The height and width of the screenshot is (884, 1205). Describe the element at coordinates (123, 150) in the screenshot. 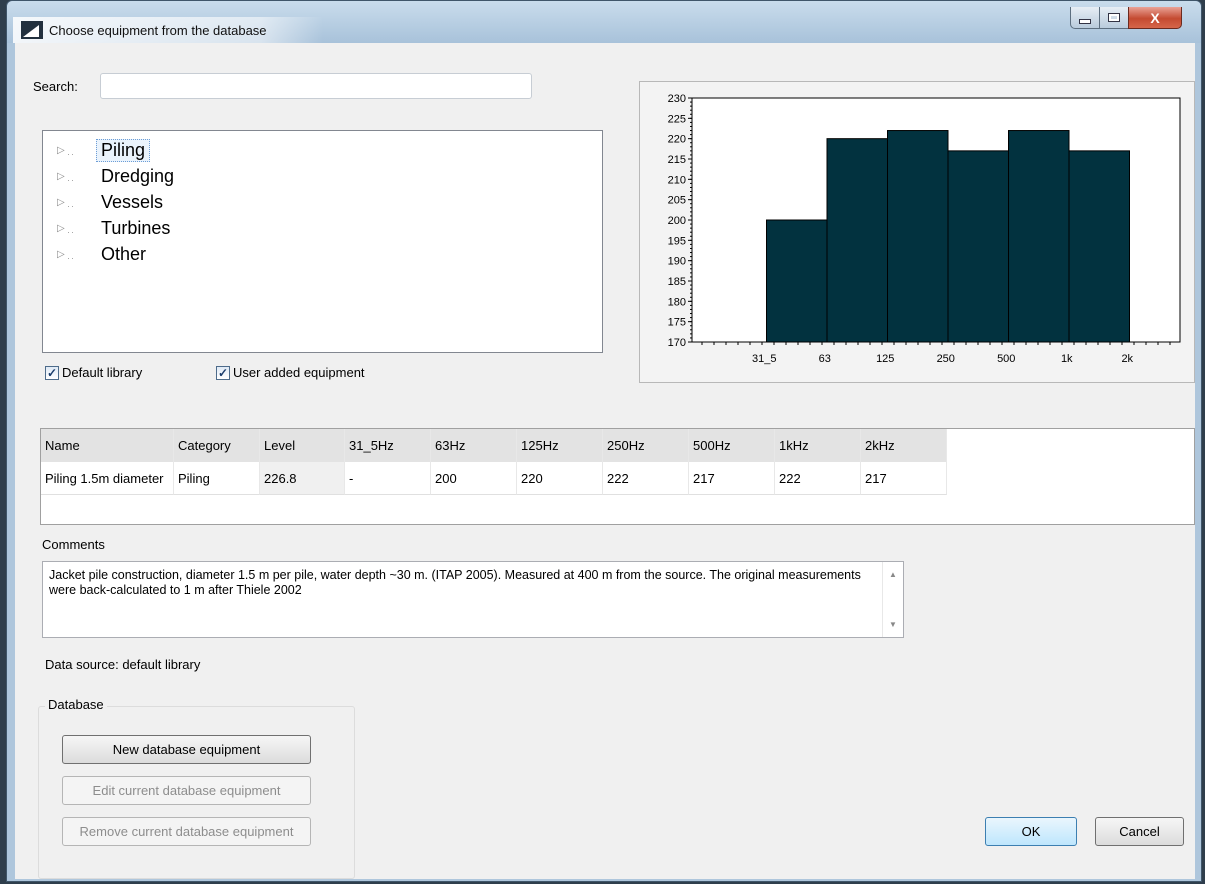

I see `tree-item-label: Piling` at that location.